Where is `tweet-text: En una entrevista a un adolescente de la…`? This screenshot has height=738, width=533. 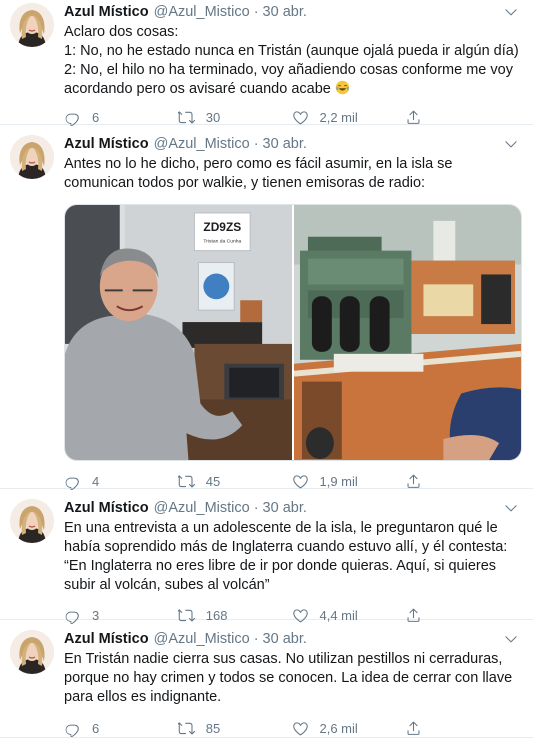 tweet-text: En una entrevista a un adolescente de la… is located at coordinates (286, 556).